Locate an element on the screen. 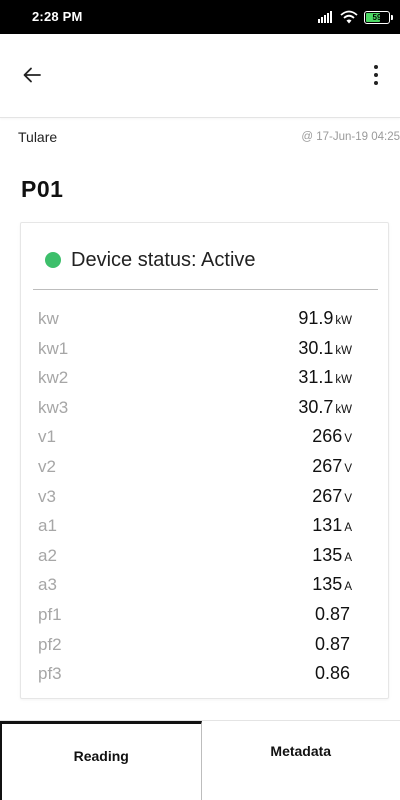  back-button is located at coordinates (32, 75).